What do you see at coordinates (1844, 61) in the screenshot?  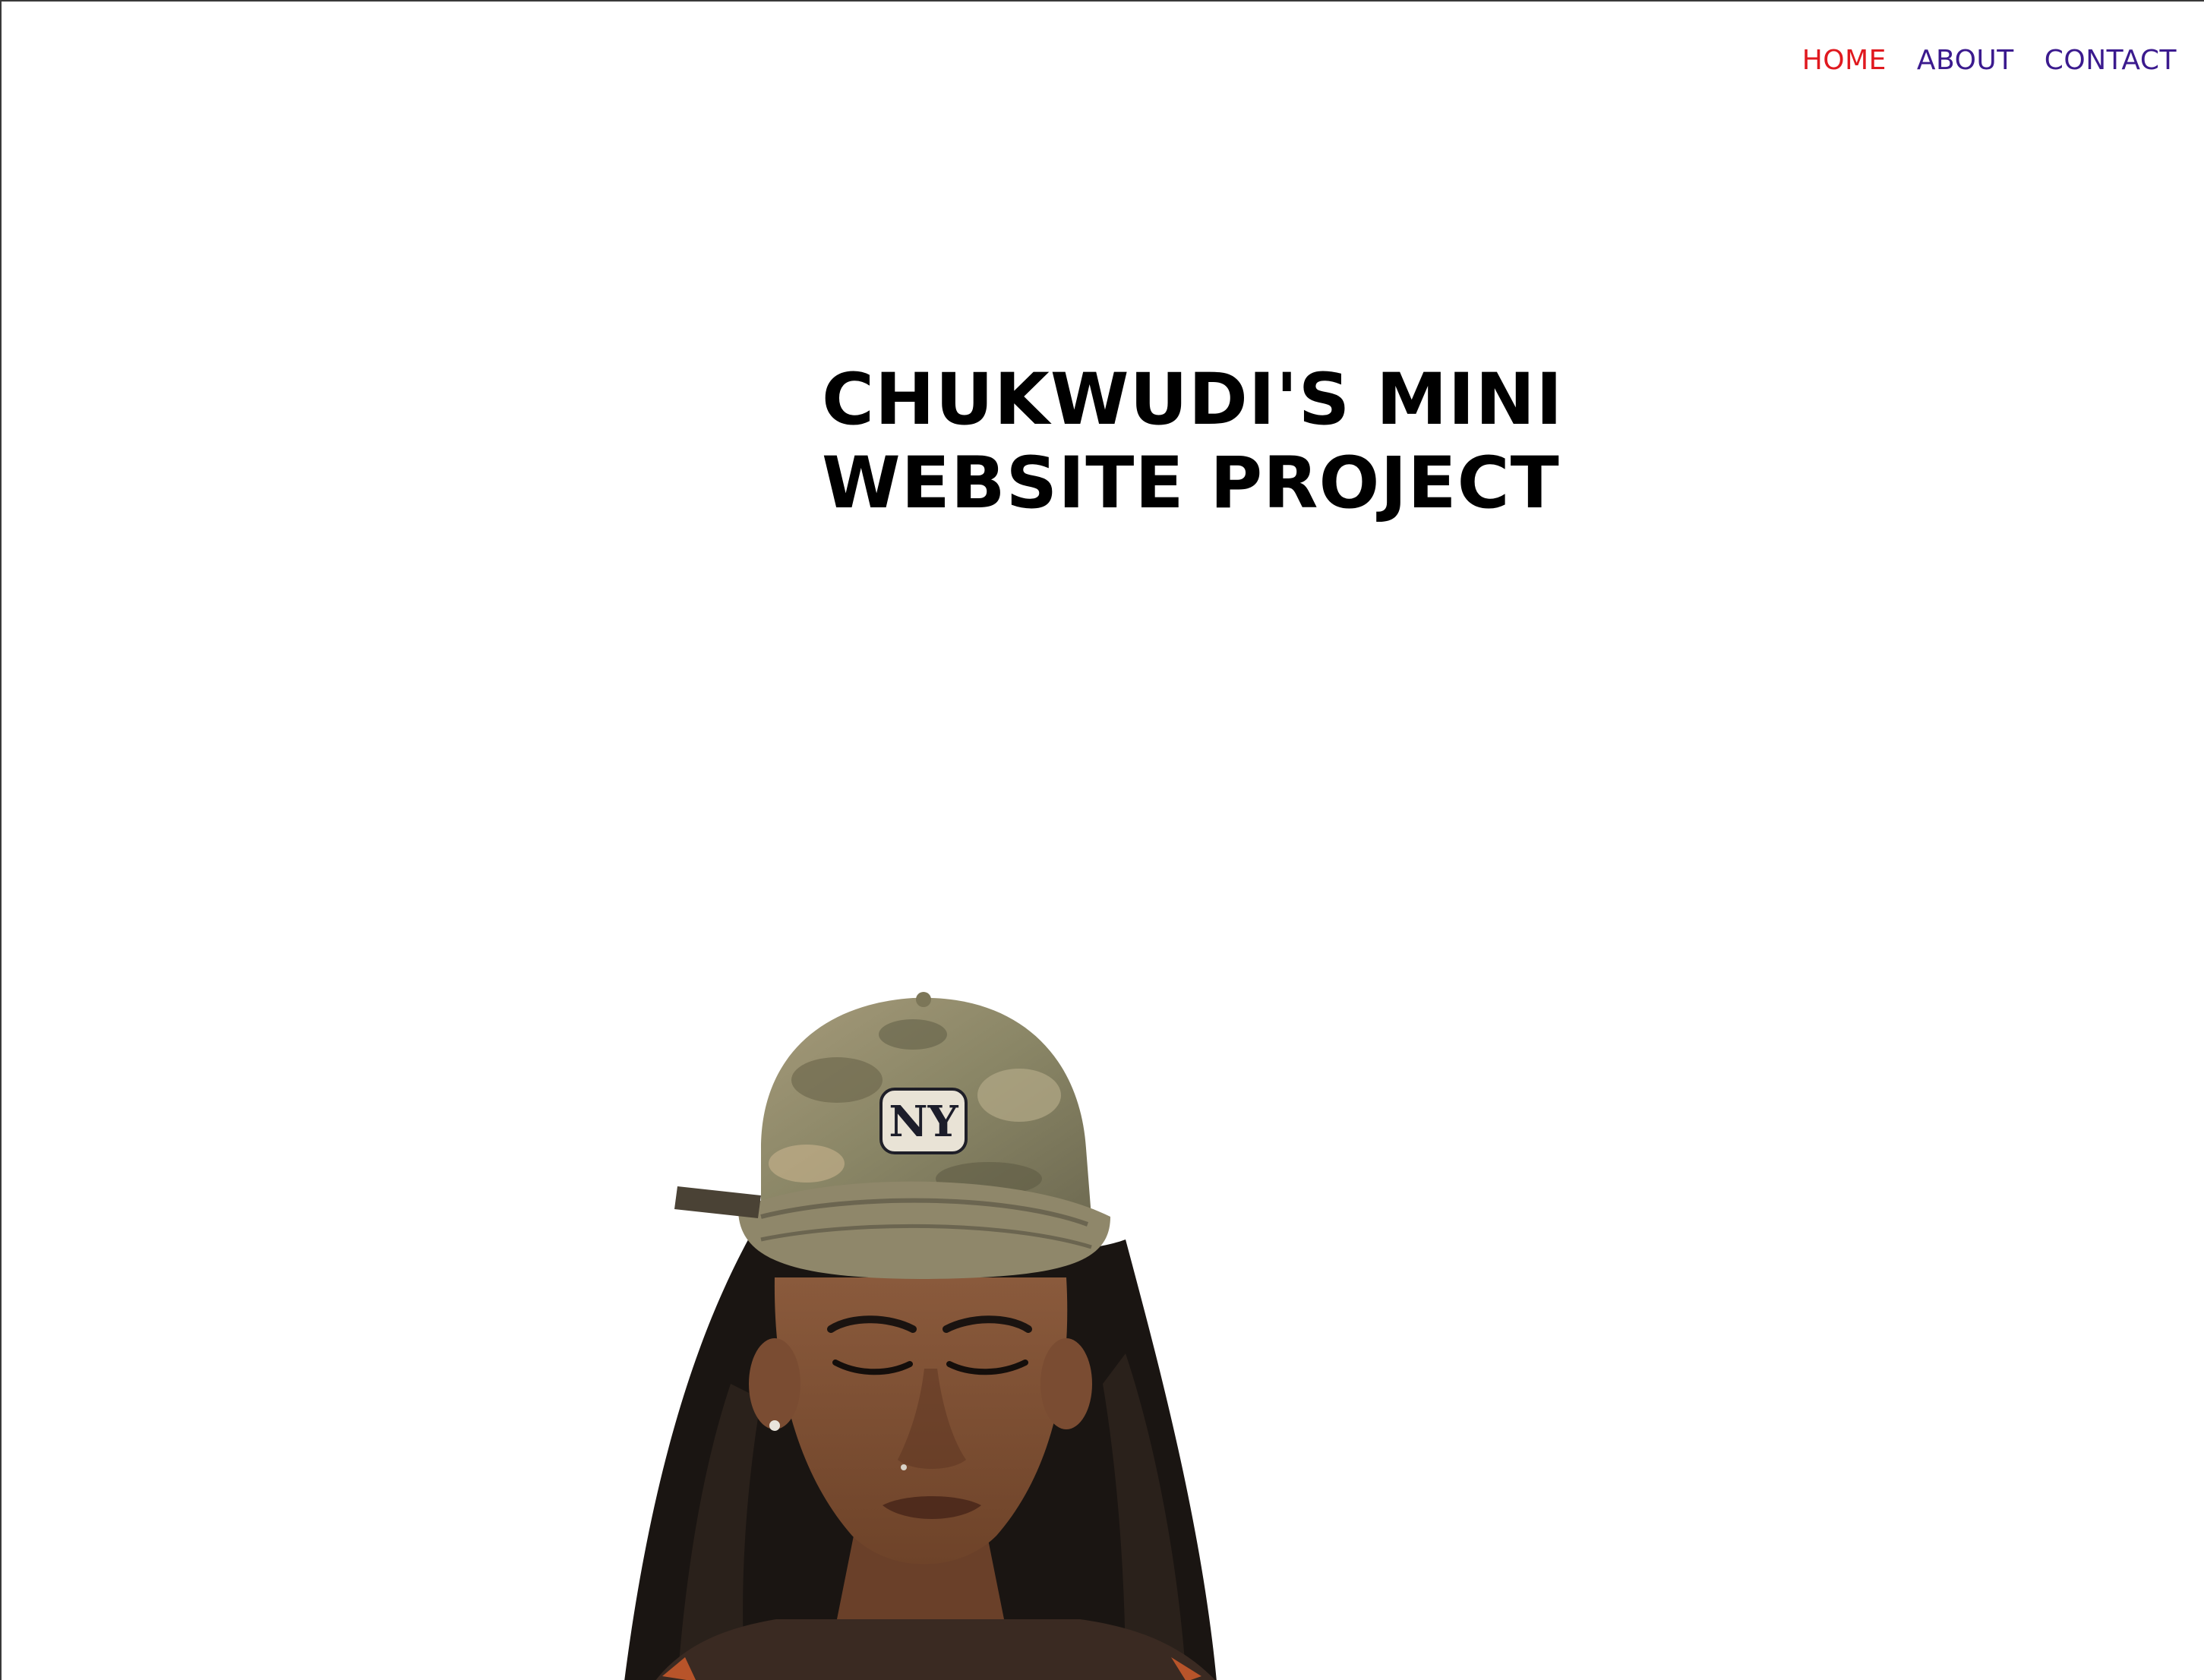 I see `nav-home-link: HOME` at bounding box center [1844, 61].